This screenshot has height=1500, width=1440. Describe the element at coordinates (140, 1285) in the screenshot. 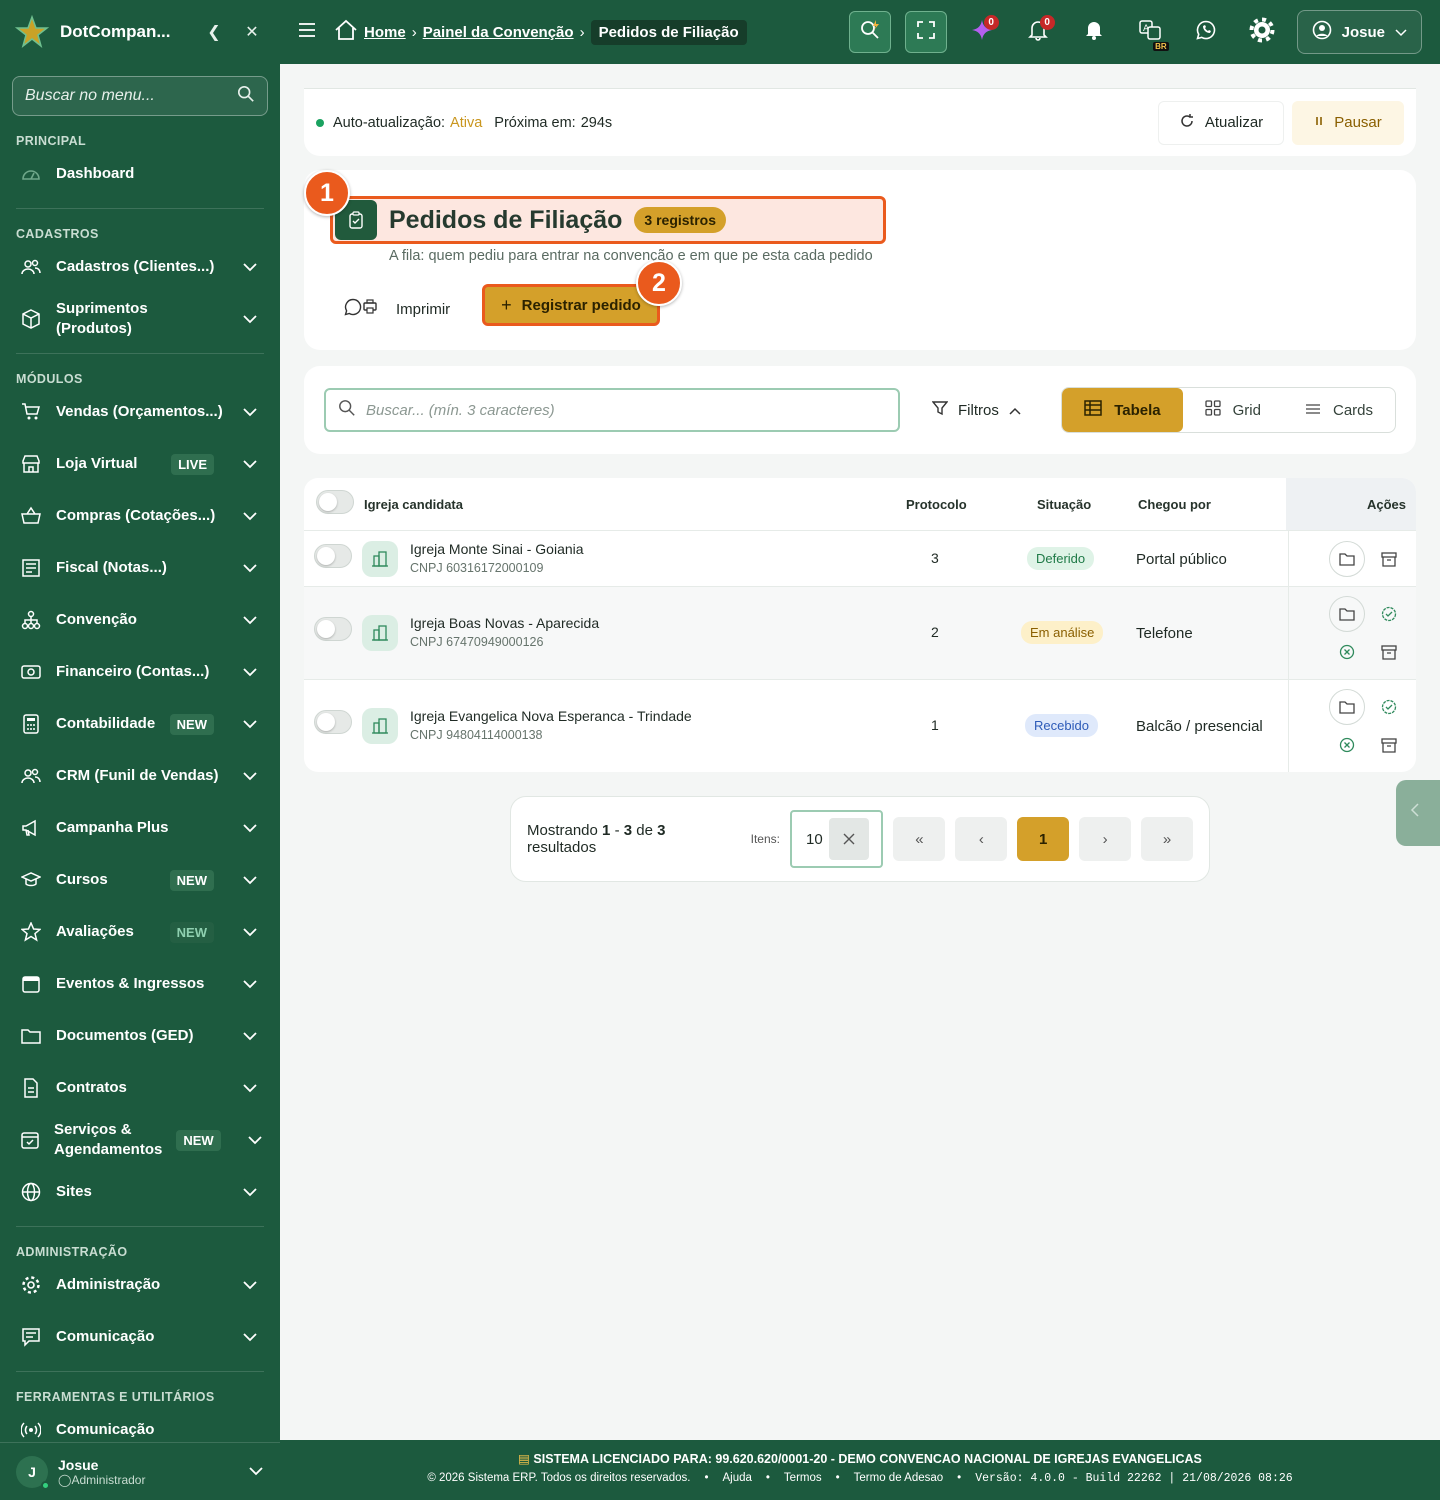

I see `sidebar-item-administracao: Administração` at that location.